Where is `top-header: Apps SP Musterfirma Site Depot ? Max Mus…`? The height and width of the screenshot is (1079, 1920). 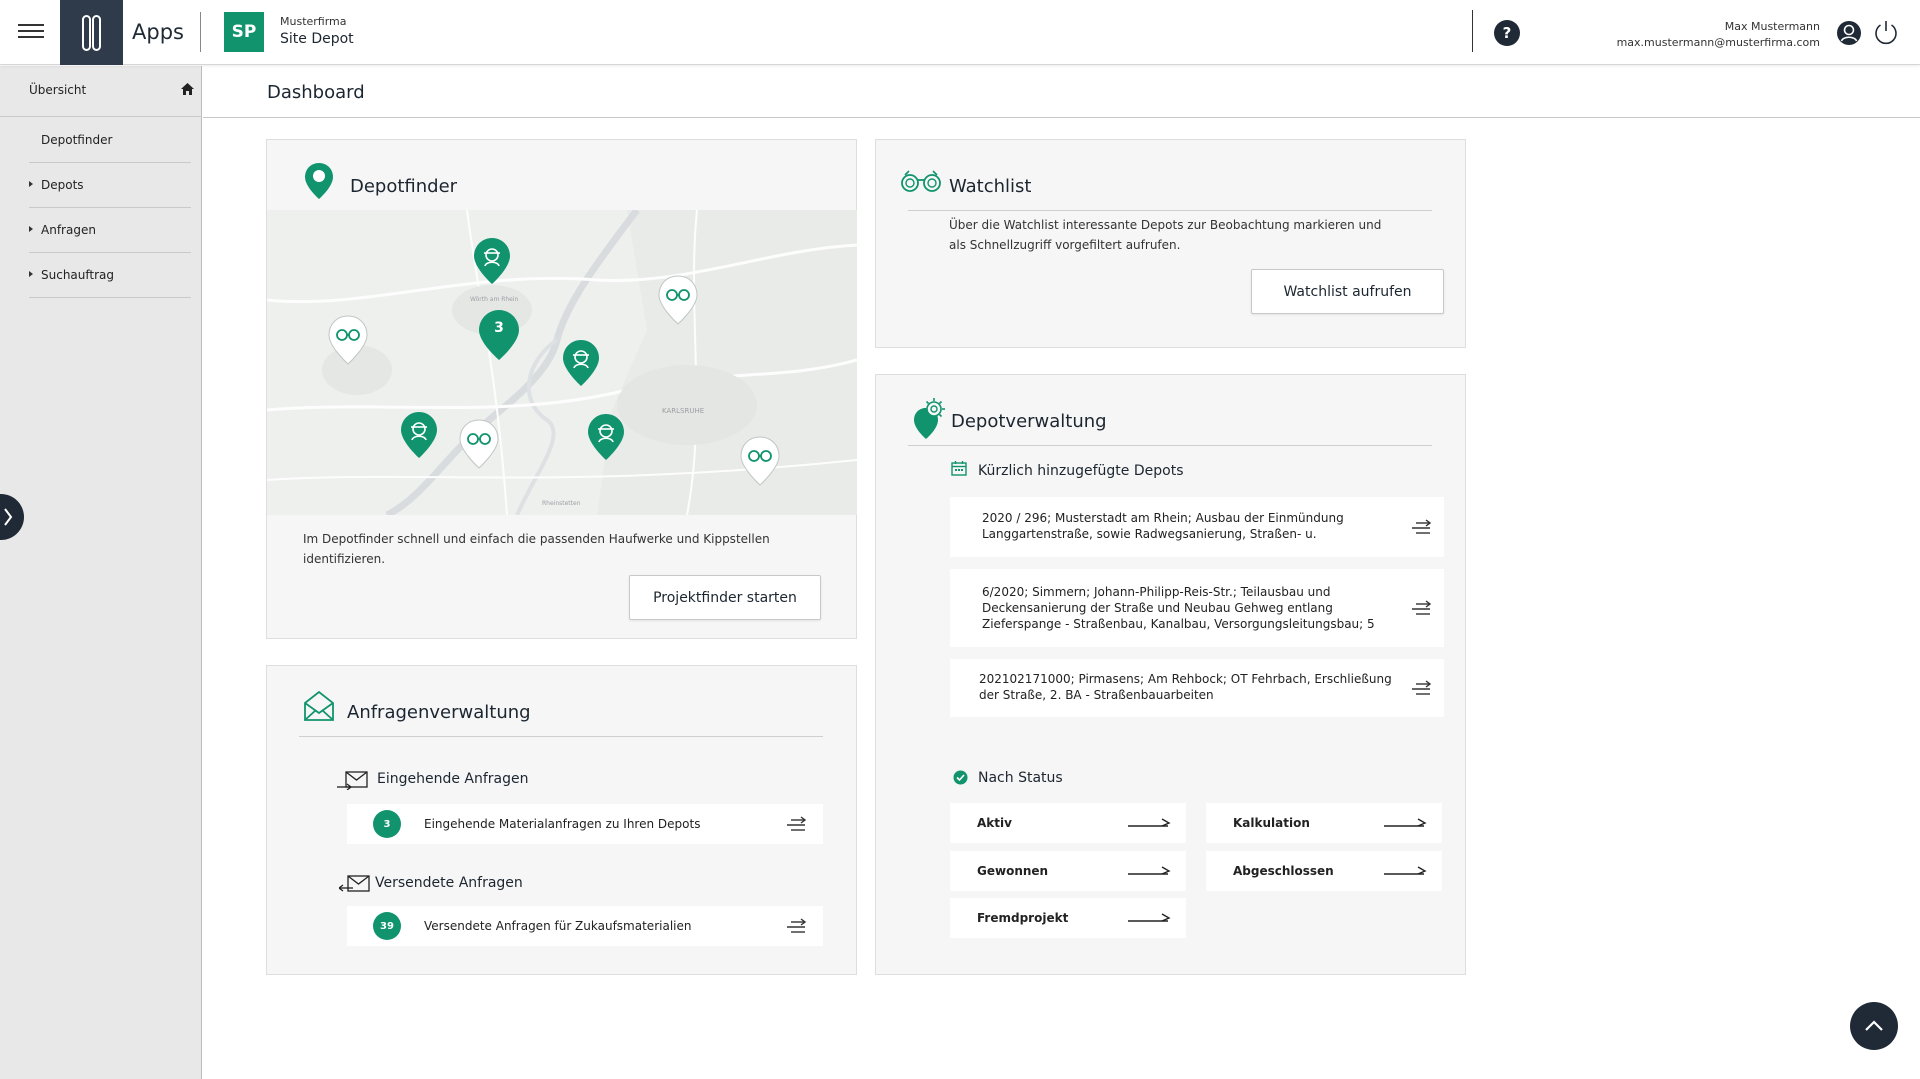
top-header: Apps SP Musterfirma Site Depot ? Max Mus… is located at coordinates (960, 32).